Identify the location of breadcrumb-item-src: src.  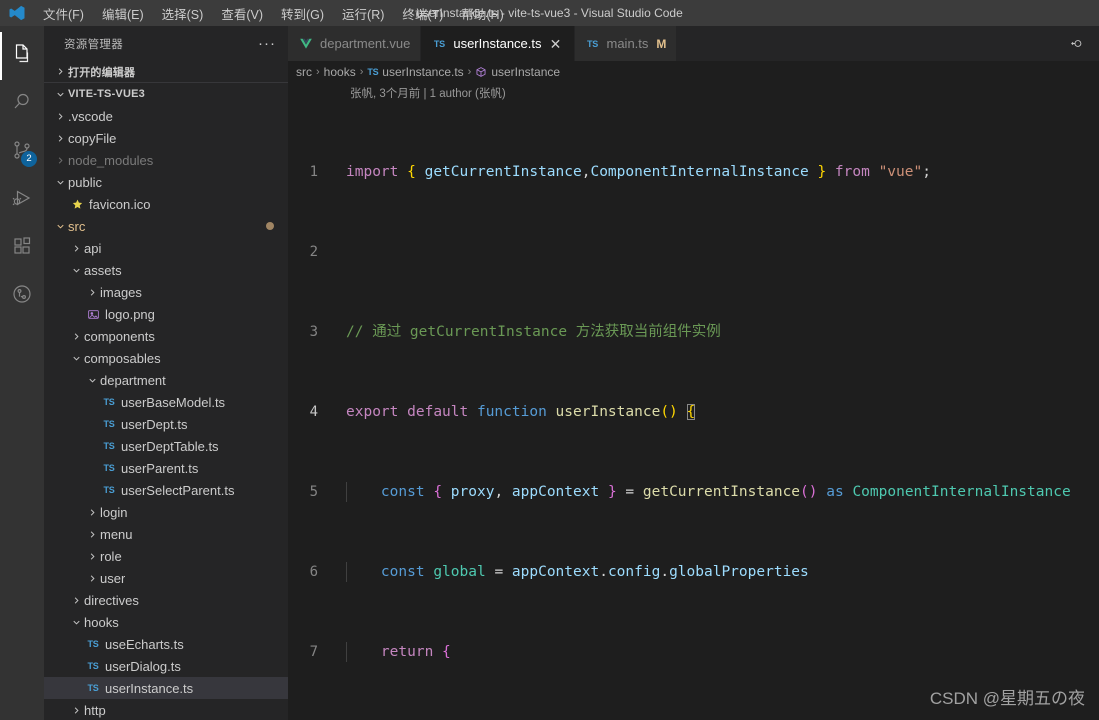
(304, 72).